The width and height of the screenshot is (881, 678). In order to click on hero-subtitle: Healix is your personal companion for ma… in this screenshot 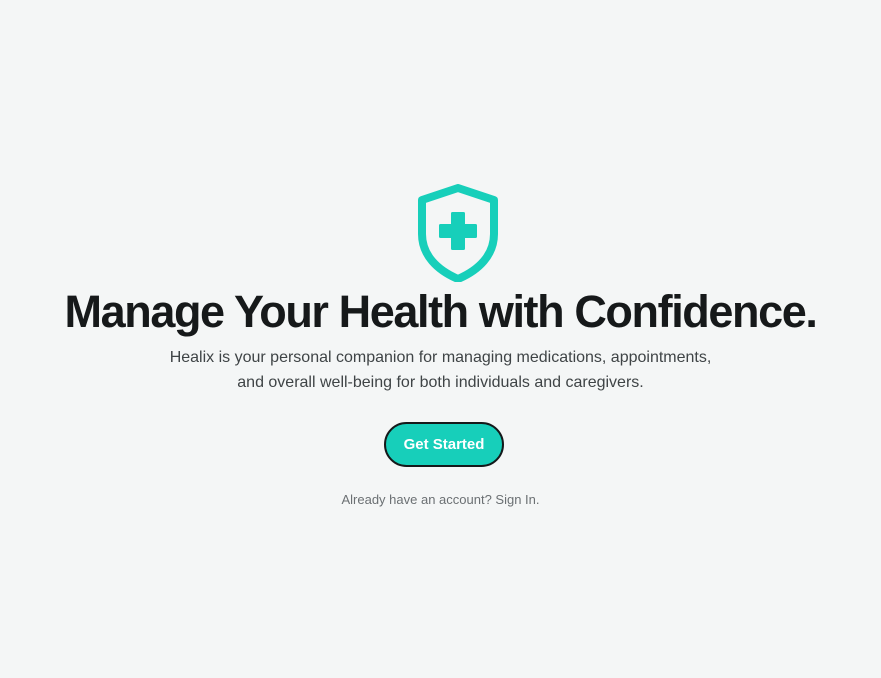, I will do `click(440, 370)`.